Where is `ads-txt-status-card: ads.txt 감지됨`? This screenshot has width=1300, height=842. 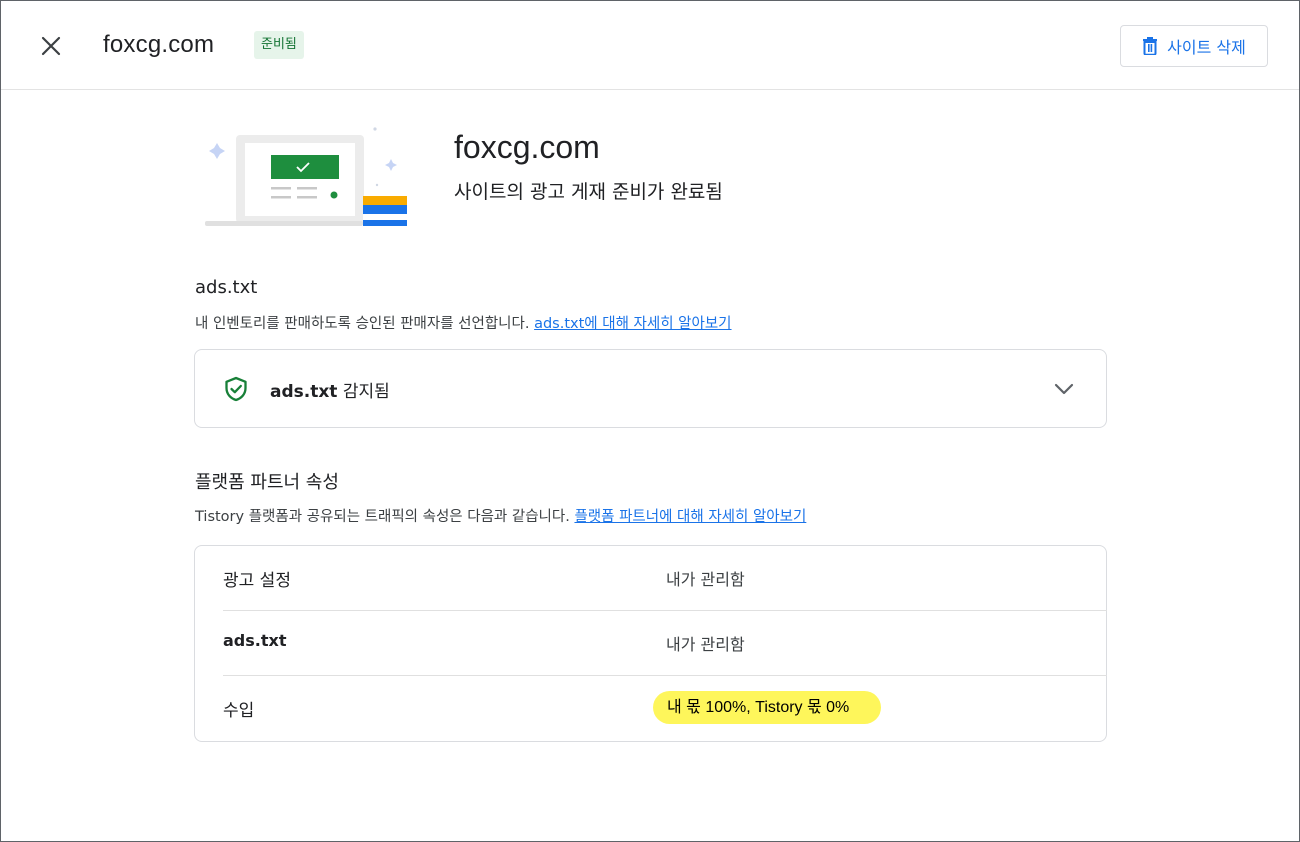 ads-txt-status-card: ads.txt 감지됨 is located at coordinates (650, 388).